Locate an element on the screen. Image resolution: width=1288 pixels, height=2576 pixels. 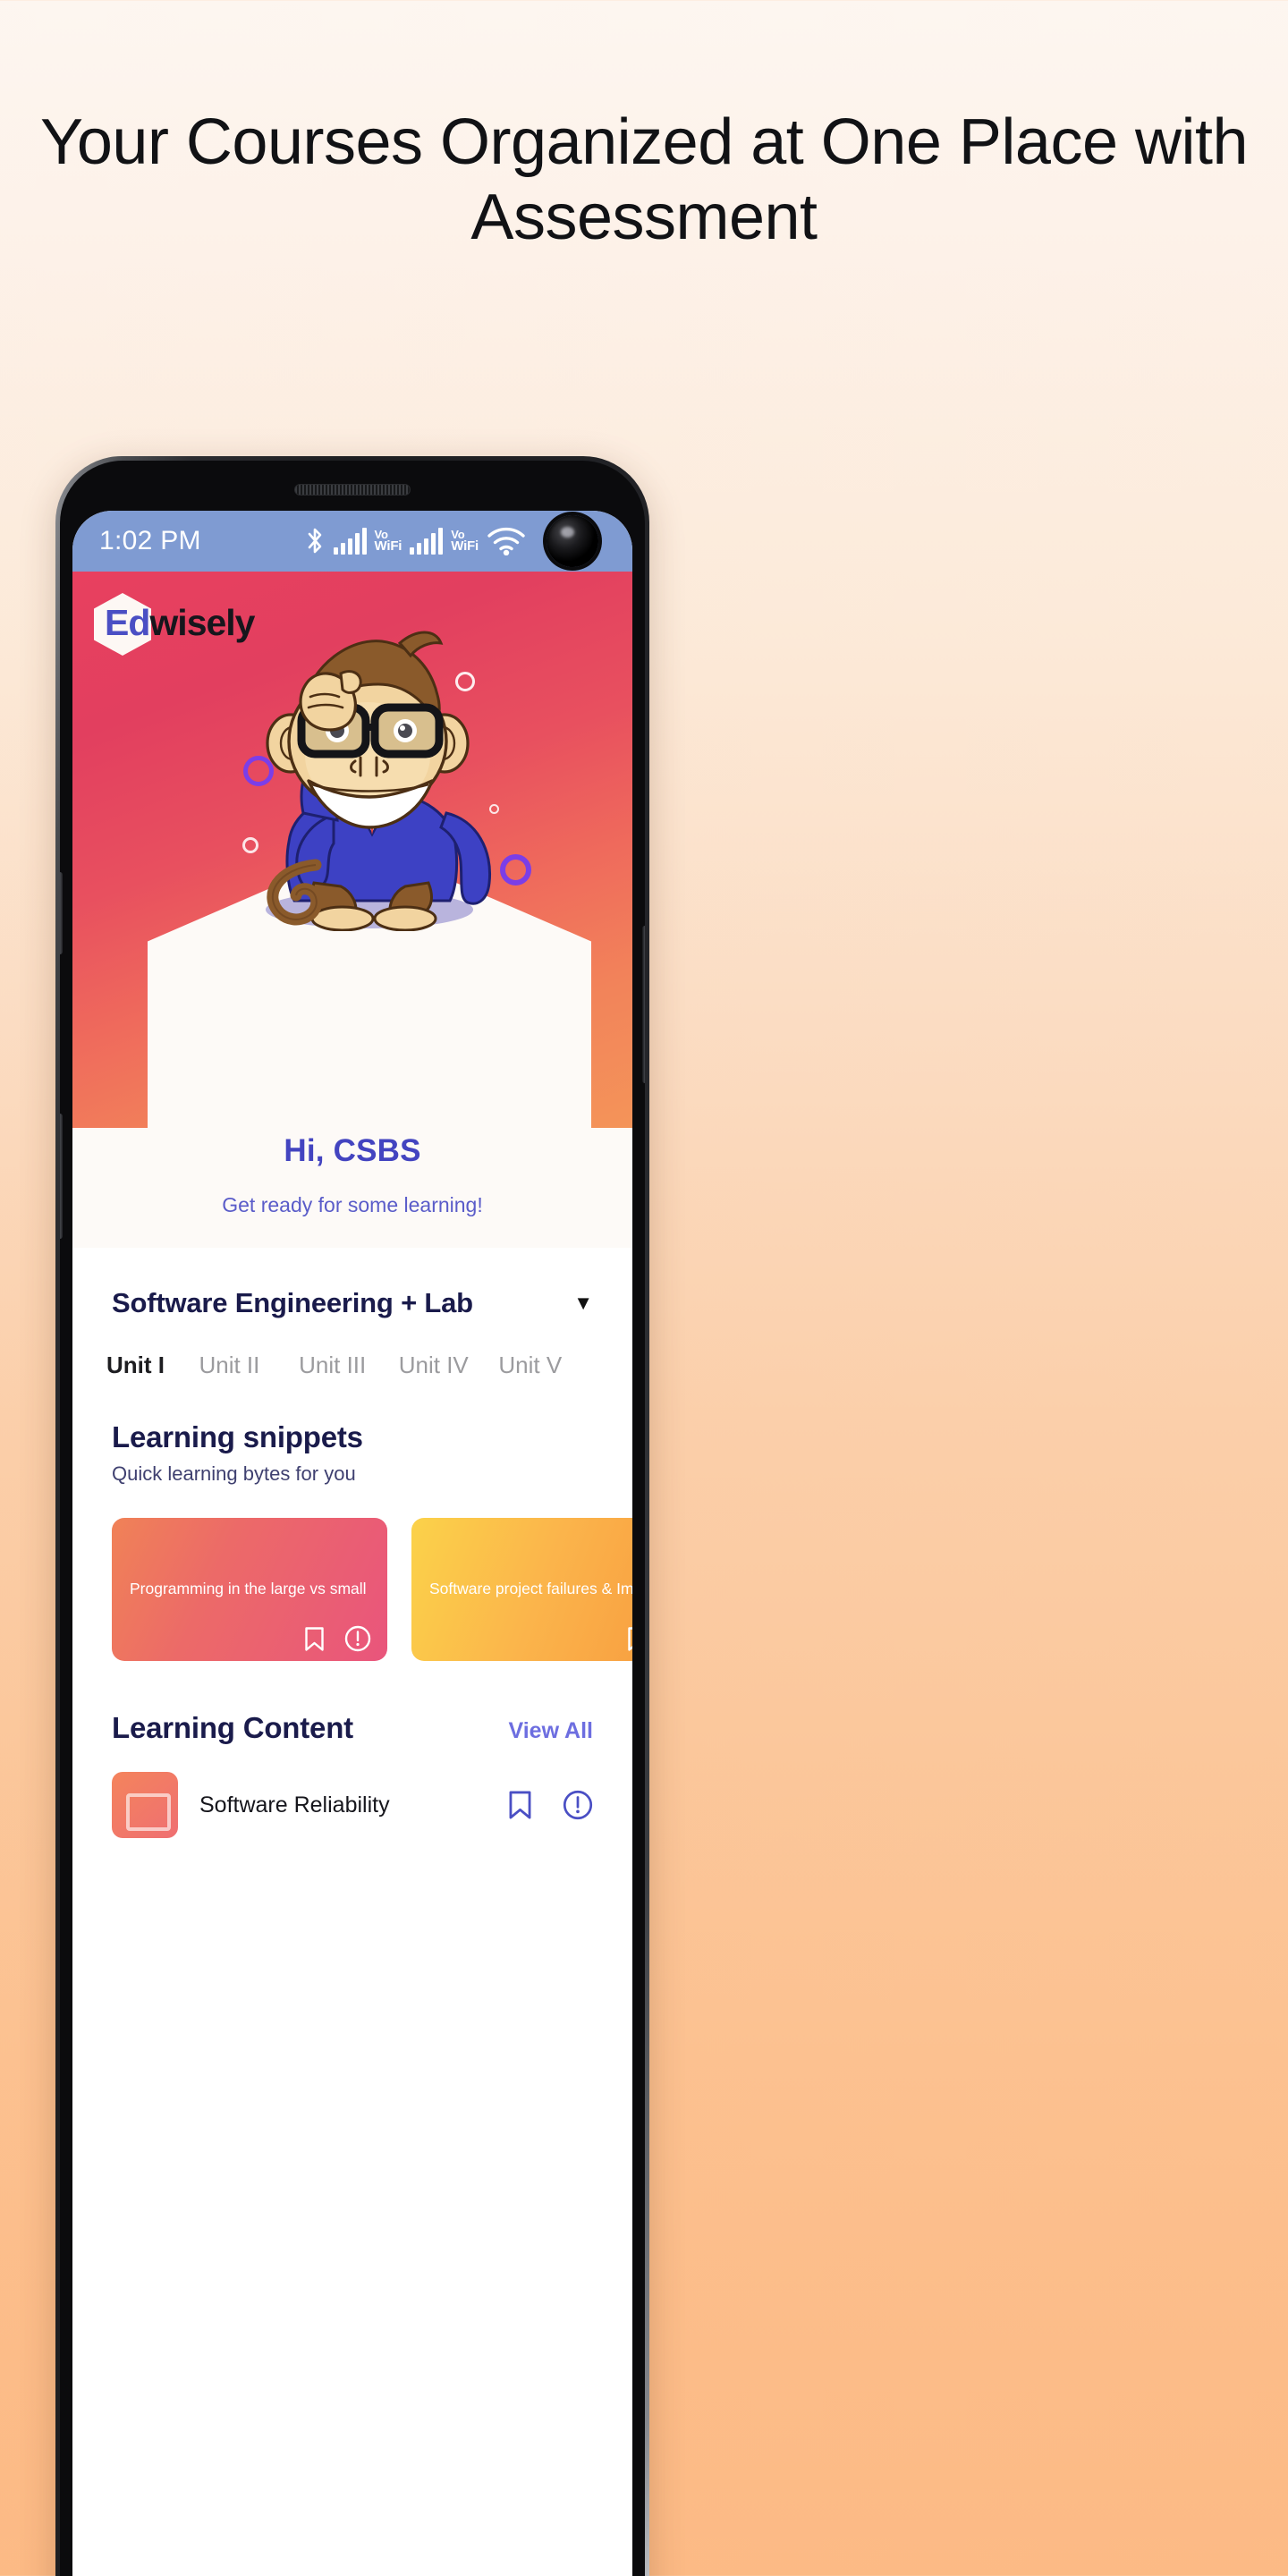
learning-content-title: Learning Content is located at coordinates (232, 1727).